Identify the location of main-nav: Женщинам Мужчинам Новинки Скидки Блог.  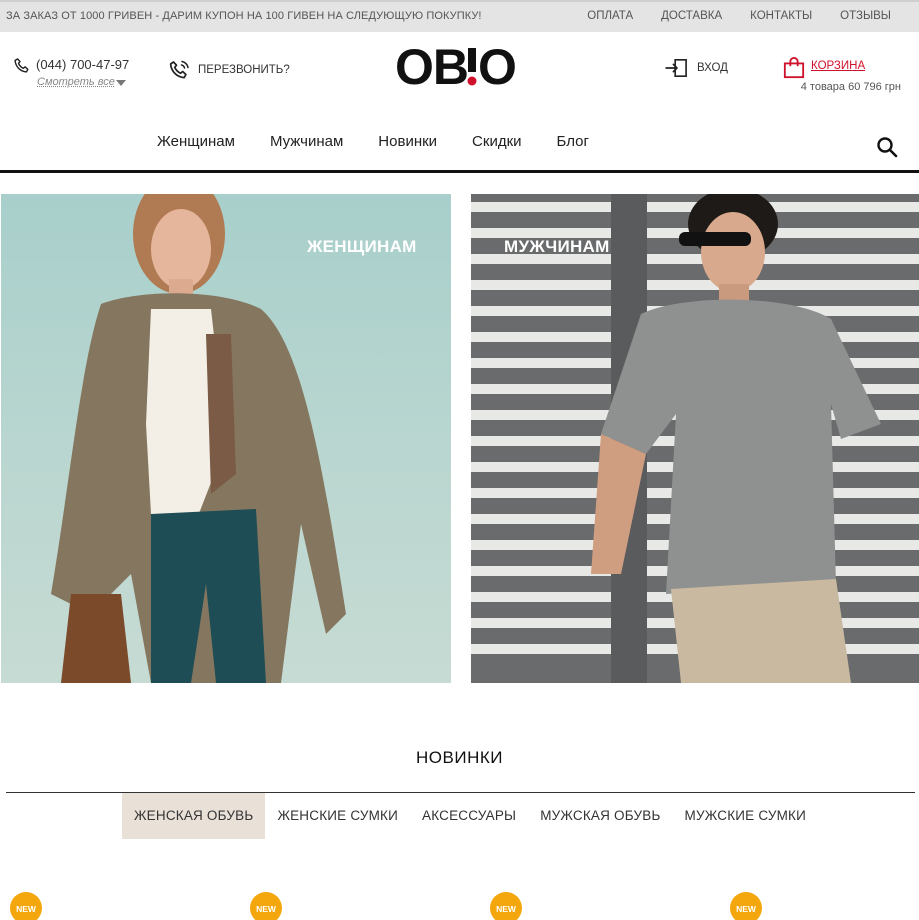
(390, 141).